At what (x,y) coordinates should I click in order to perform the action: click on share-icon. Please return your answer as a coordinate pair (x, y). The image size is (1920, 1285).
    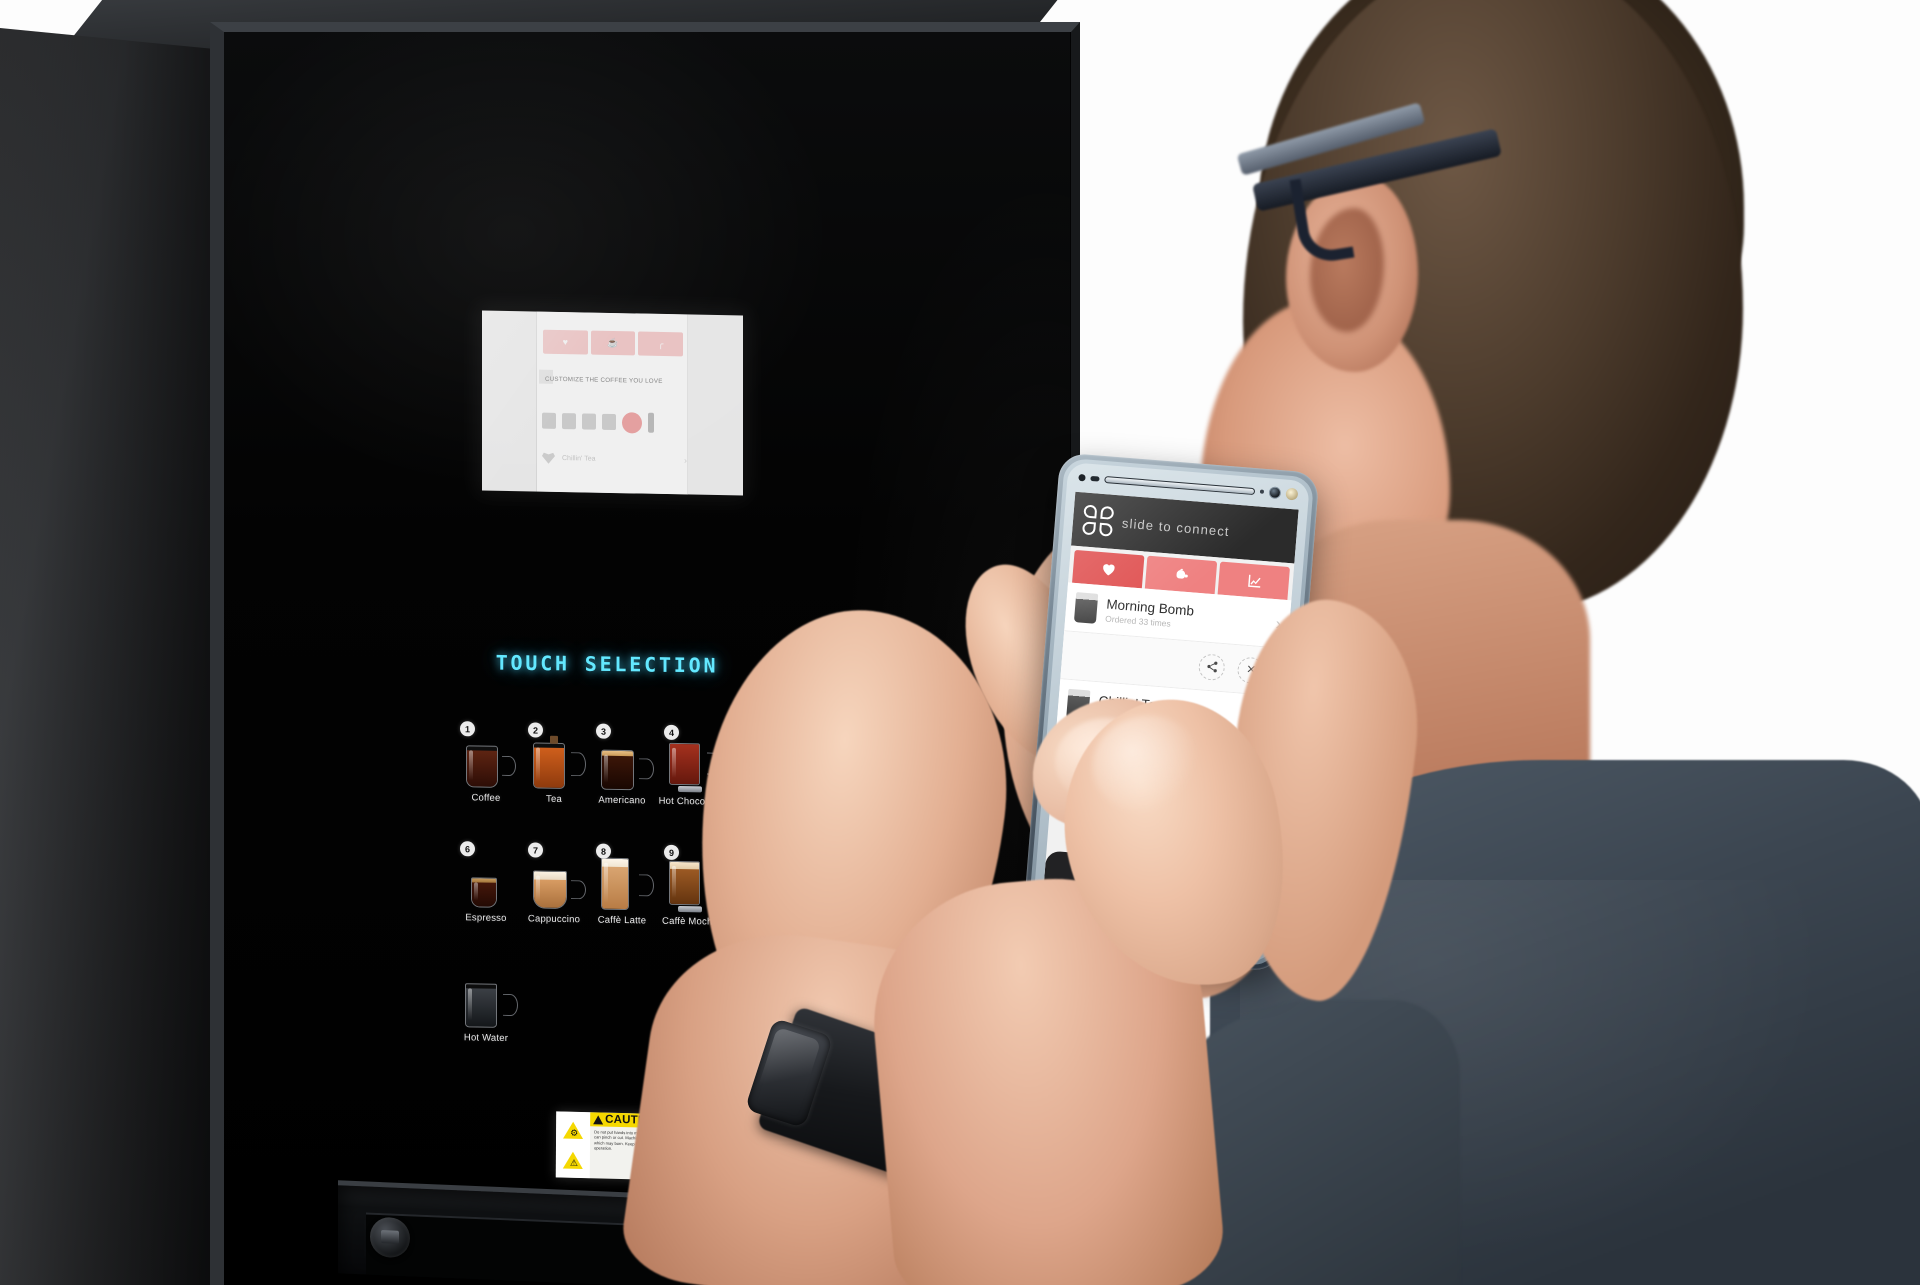
    Looking at the image, I should click on (1211, 667).